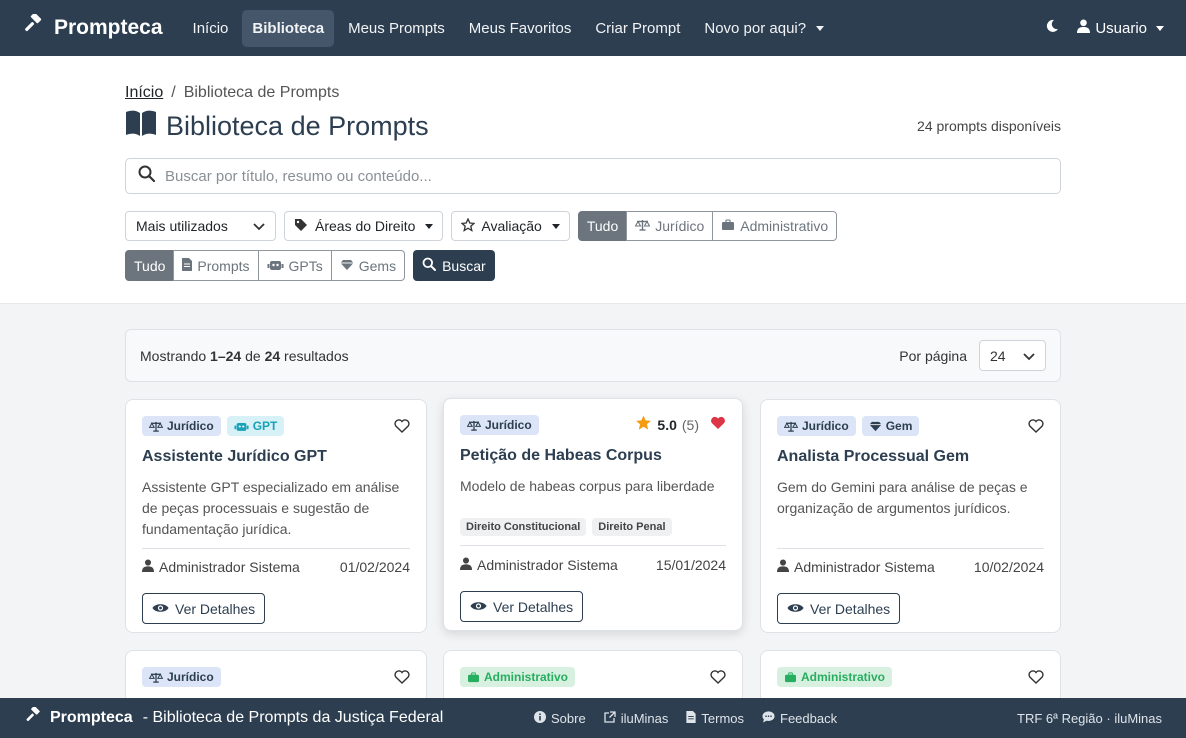  I want to click on moon-icon, so click(1052, 28).